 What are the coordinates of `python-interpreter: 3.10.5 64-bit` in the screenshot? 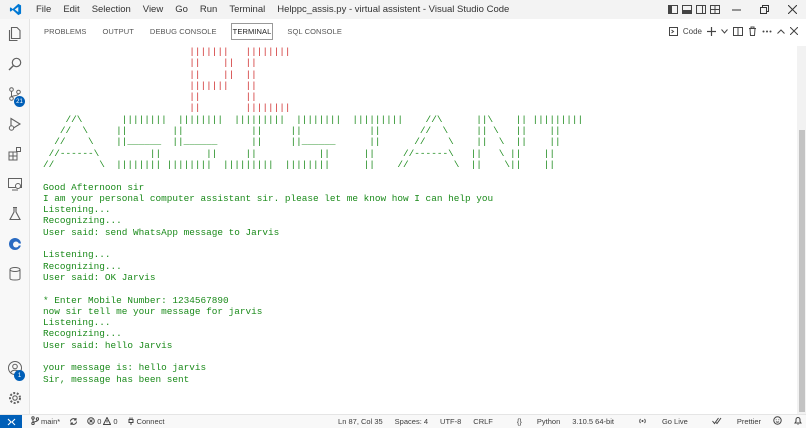 It's located at (593, 421).